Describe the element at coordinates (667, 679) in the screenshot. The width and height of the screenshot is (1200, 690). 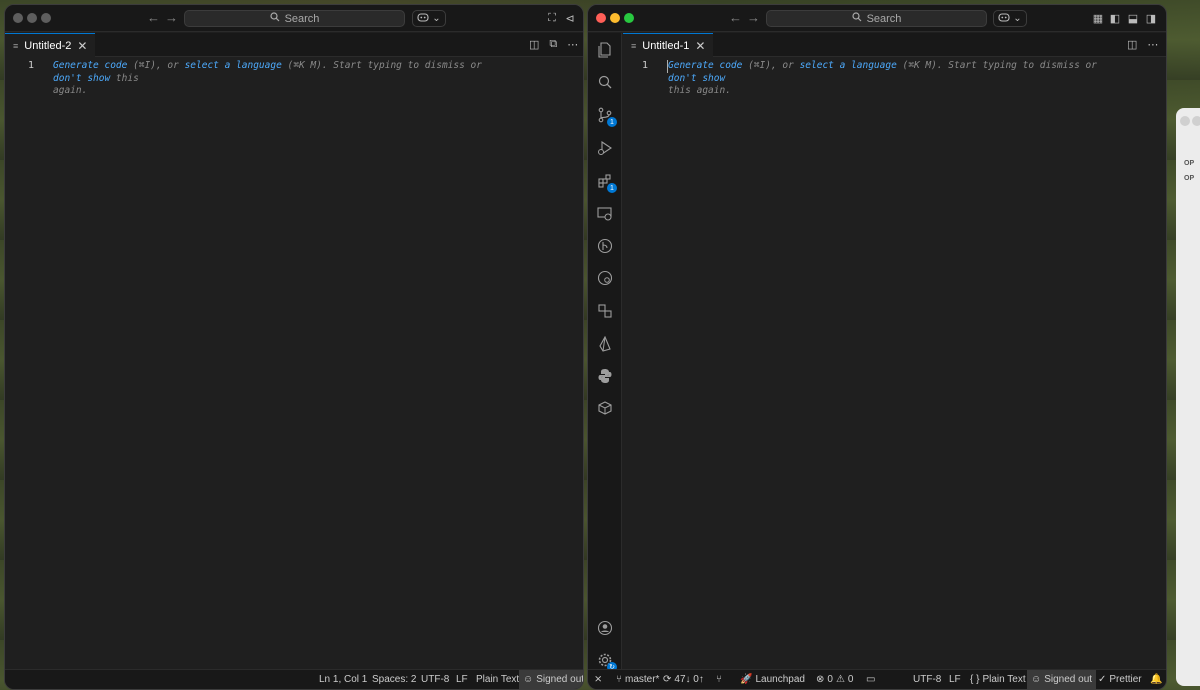
I see `sync-icon: ⟳` at that location.